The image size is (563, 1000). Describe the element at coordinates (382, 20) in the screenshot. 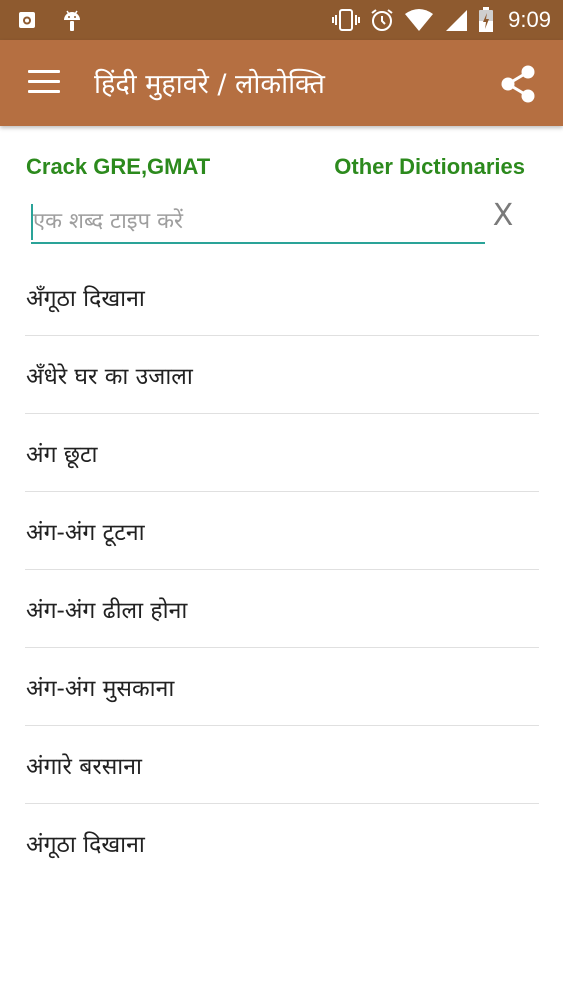

I see `alarm-icon` at that location.